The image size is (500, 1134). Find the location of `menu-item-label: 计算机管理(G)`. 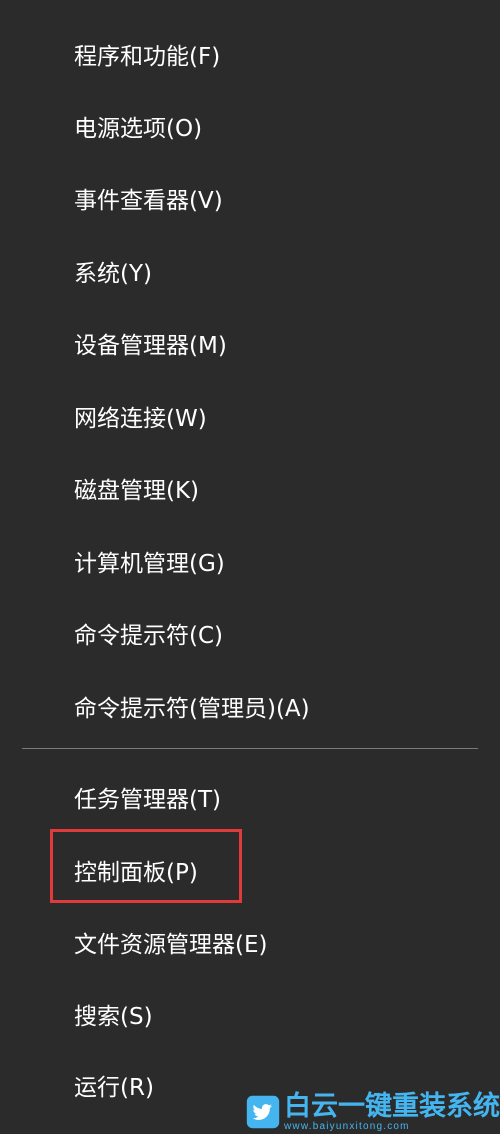

menu-item-label: 计算机管理(G) is located at coordinates (149, 564).